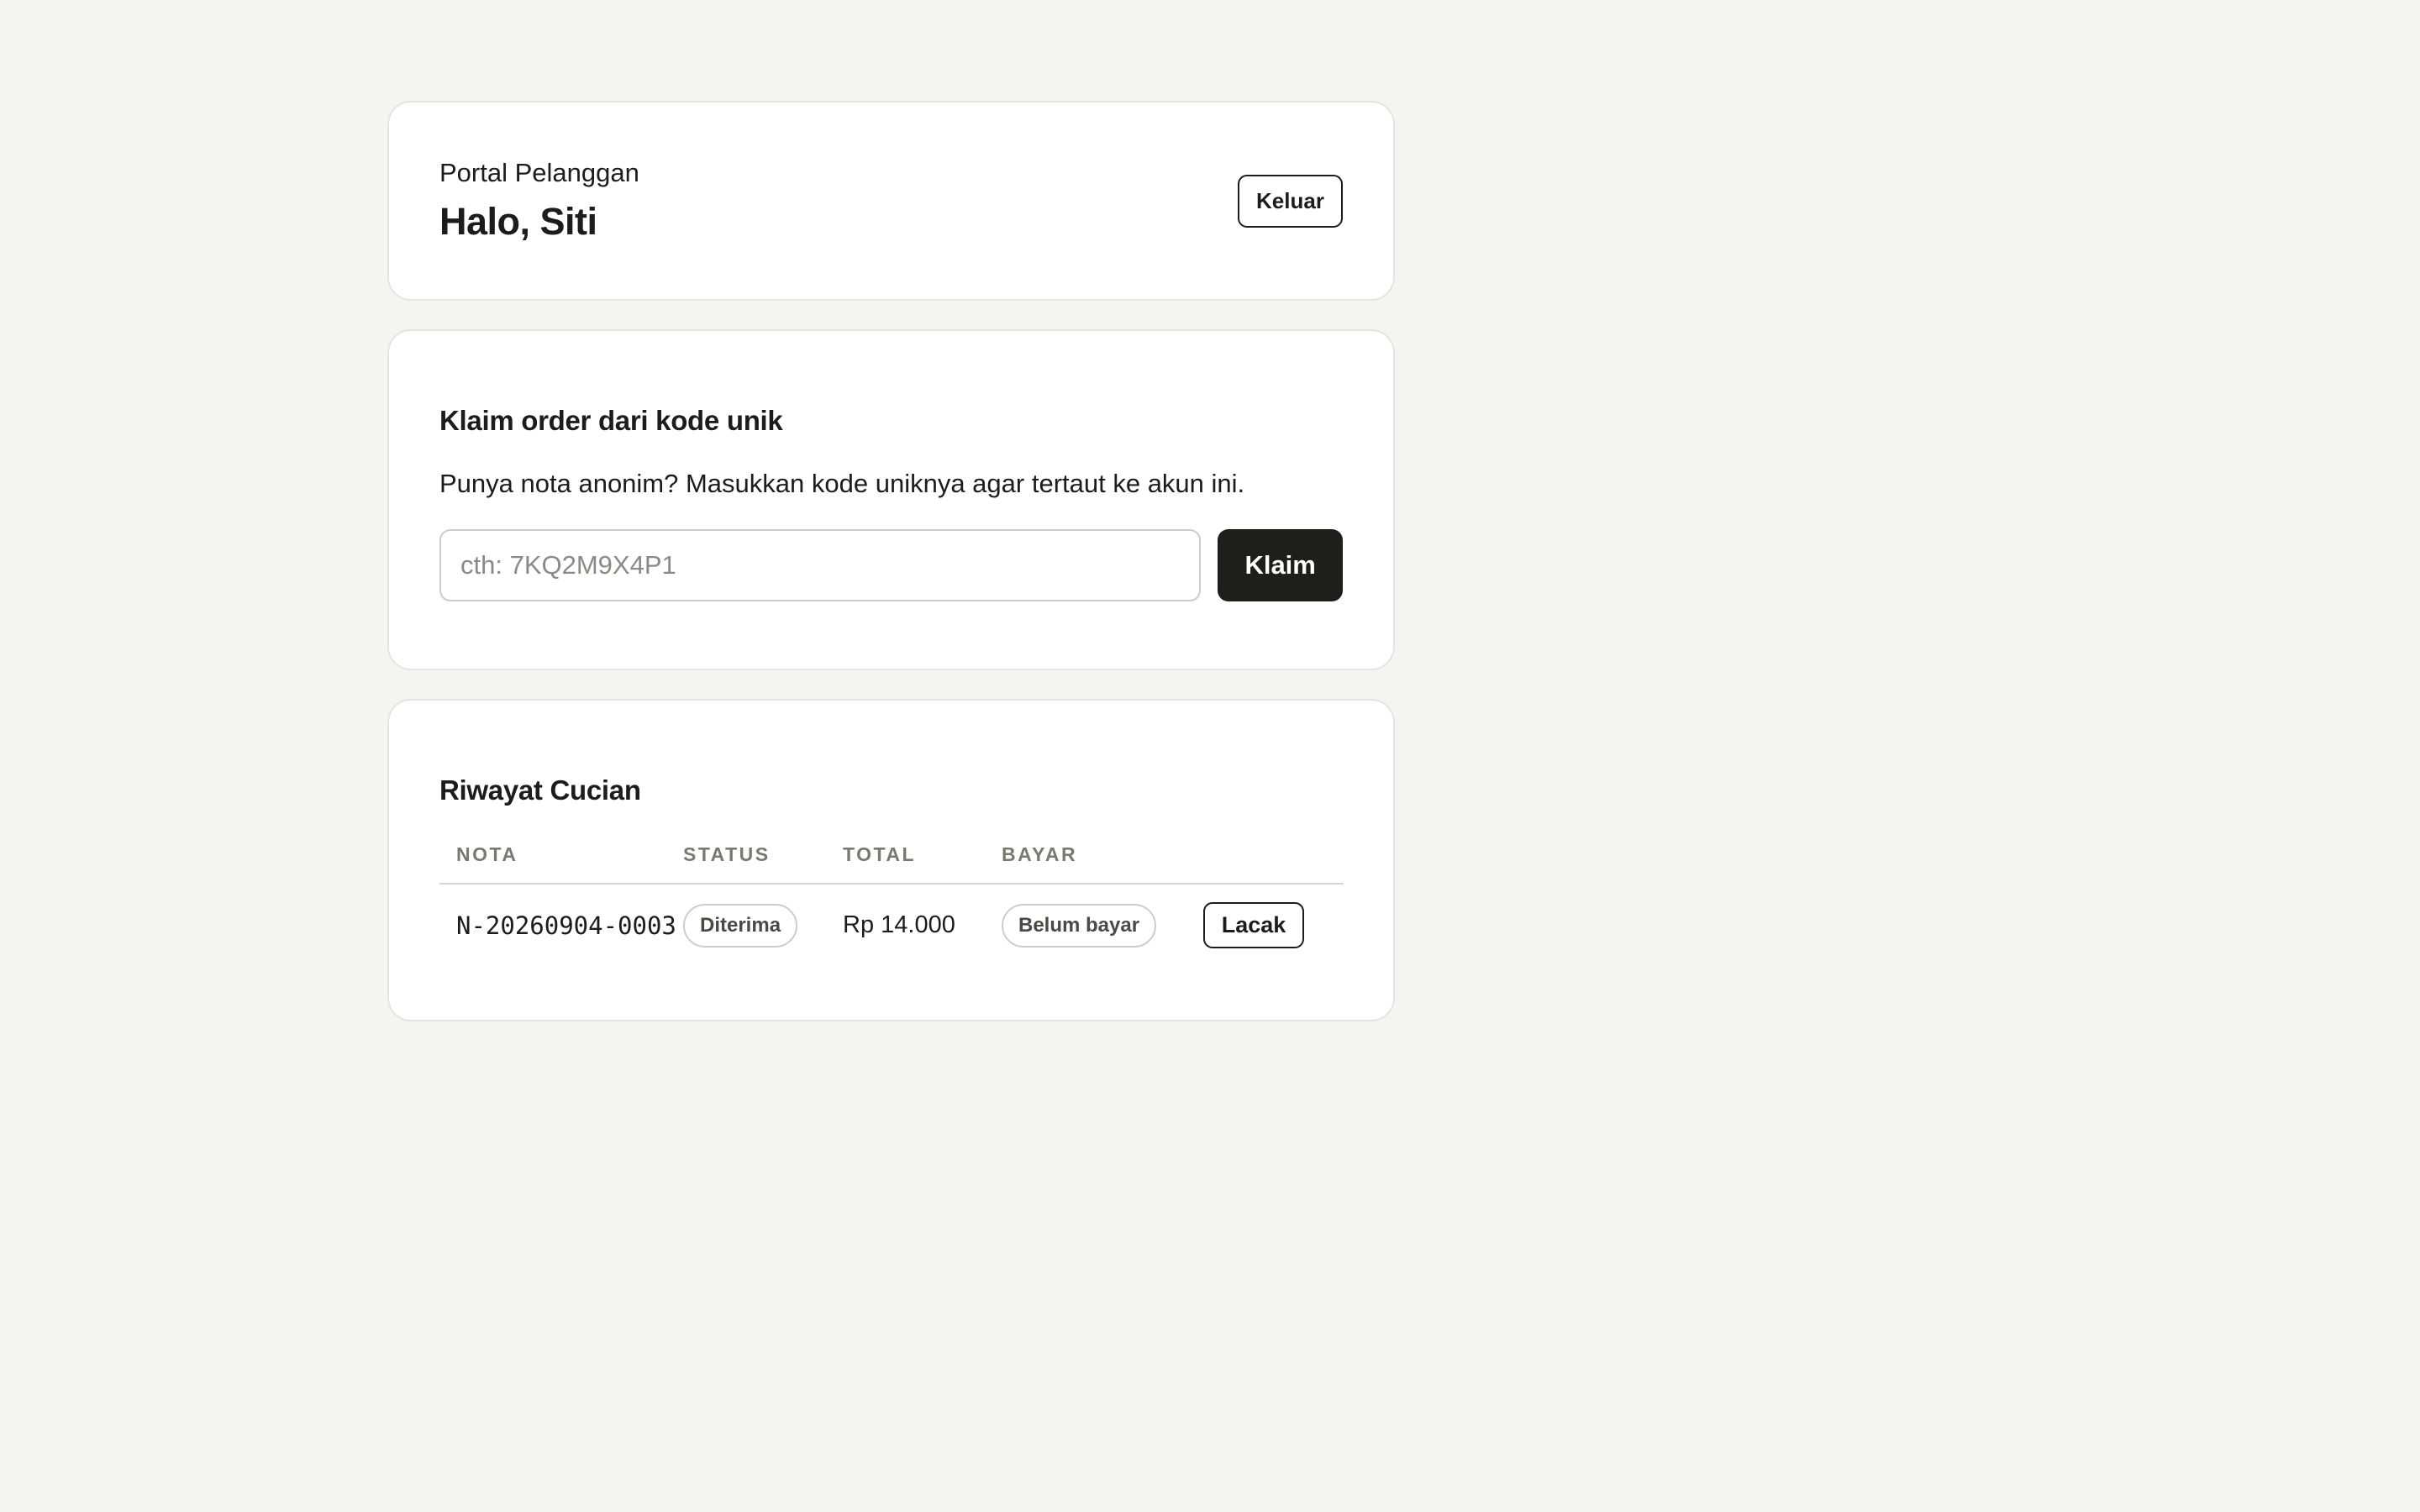  Describe the element at coordinates (518, 221) in the screenshot. I see `greeting-title: Halo, Siti` at that location.